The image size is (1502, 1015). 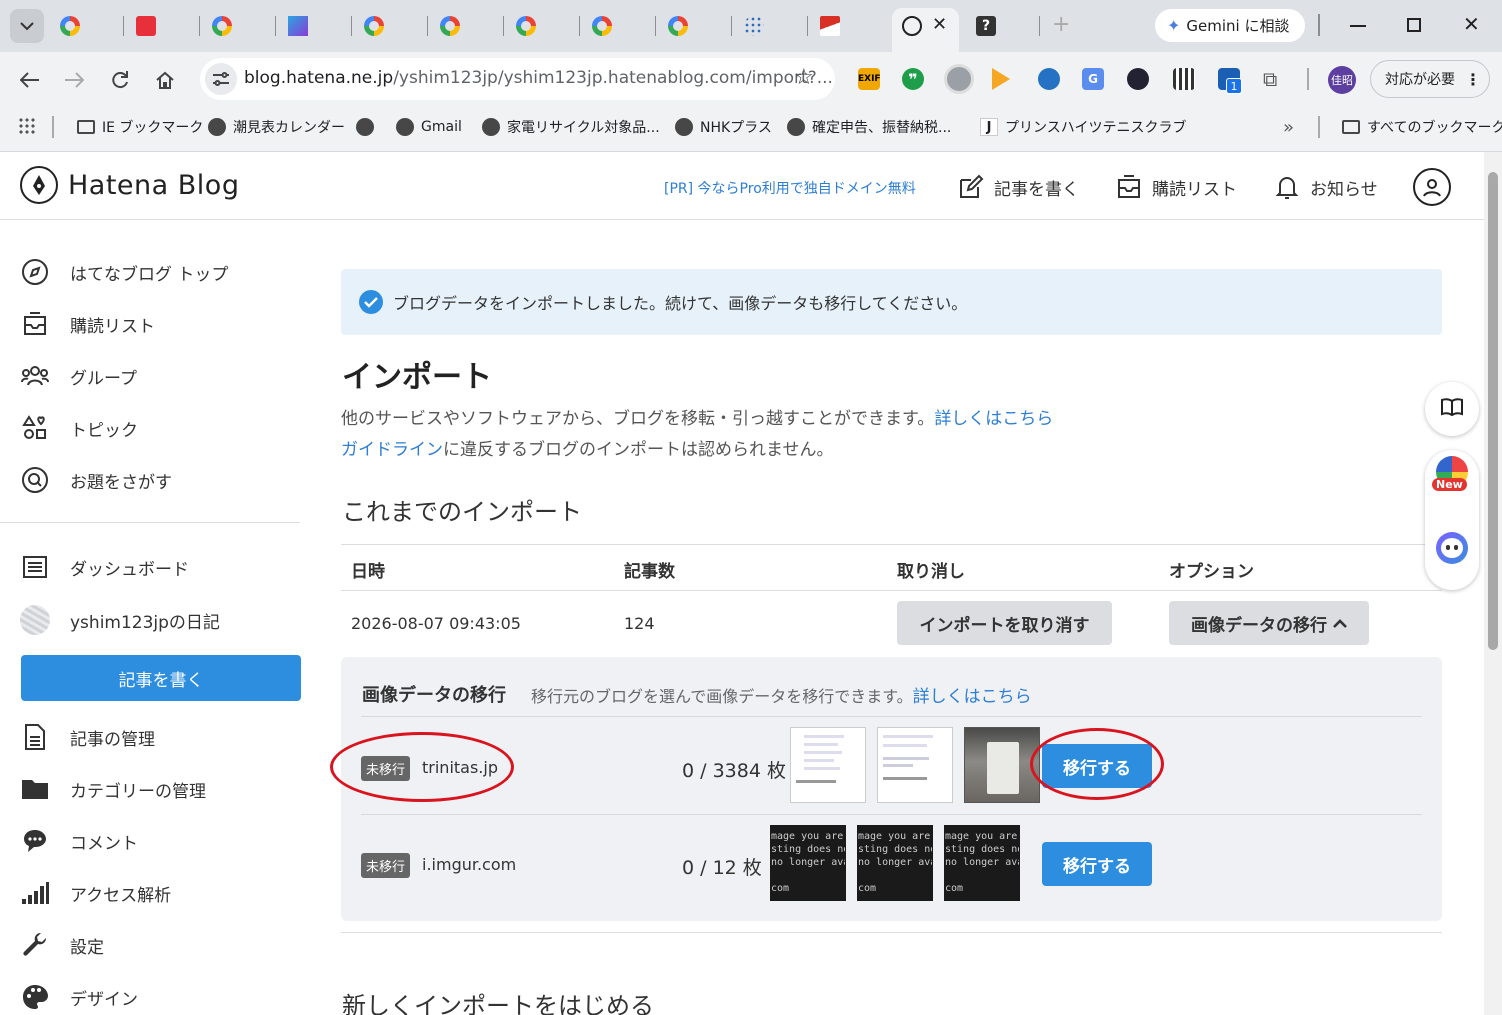 What do you see at coordinates (734, 771) in the screenshot?
I see `image-count: 0 / 3384 枚` at bounding box center [734, 771].